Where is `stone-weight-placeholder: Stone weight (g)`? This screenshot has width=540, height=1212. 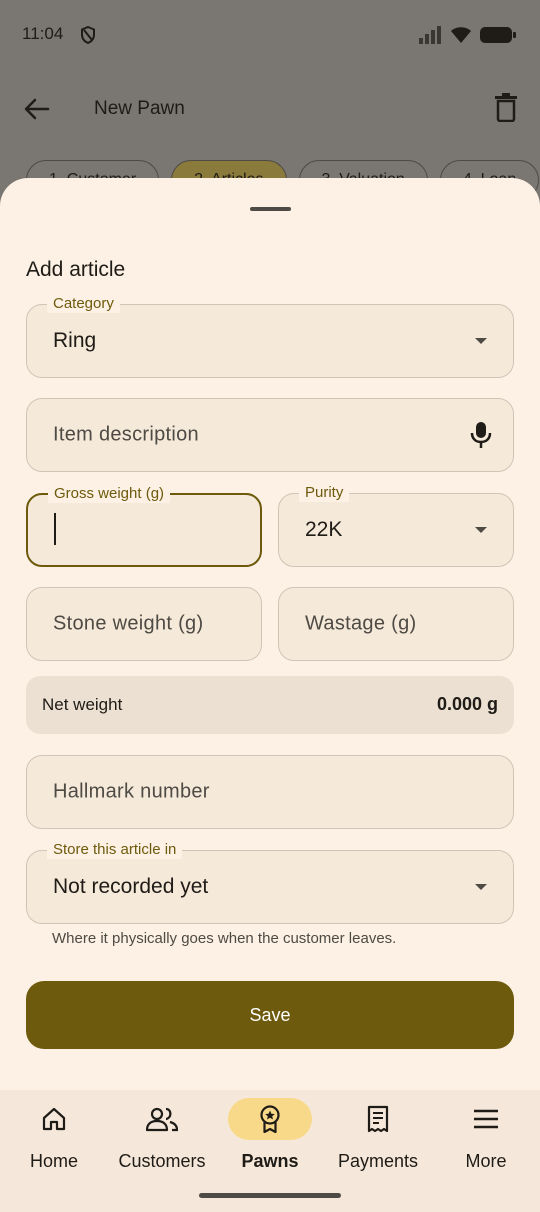
stone-weight-placeholder: Stone weight (g) is located at coordinates (128, 623).